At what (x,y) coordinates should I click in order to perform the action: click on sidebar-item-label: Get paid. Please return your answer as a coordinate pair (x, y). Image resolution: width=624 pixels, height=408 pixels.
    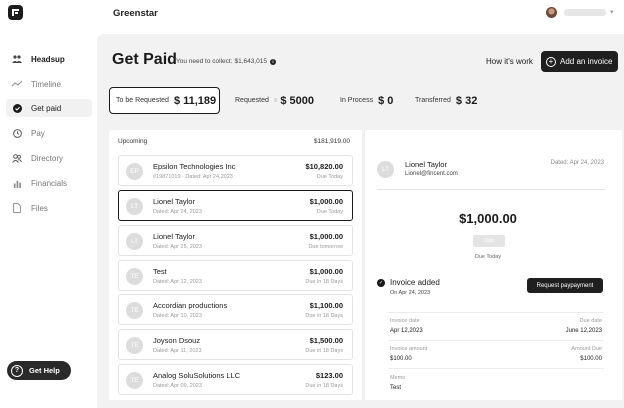
    Looking at the image, I should click on (46, 108).